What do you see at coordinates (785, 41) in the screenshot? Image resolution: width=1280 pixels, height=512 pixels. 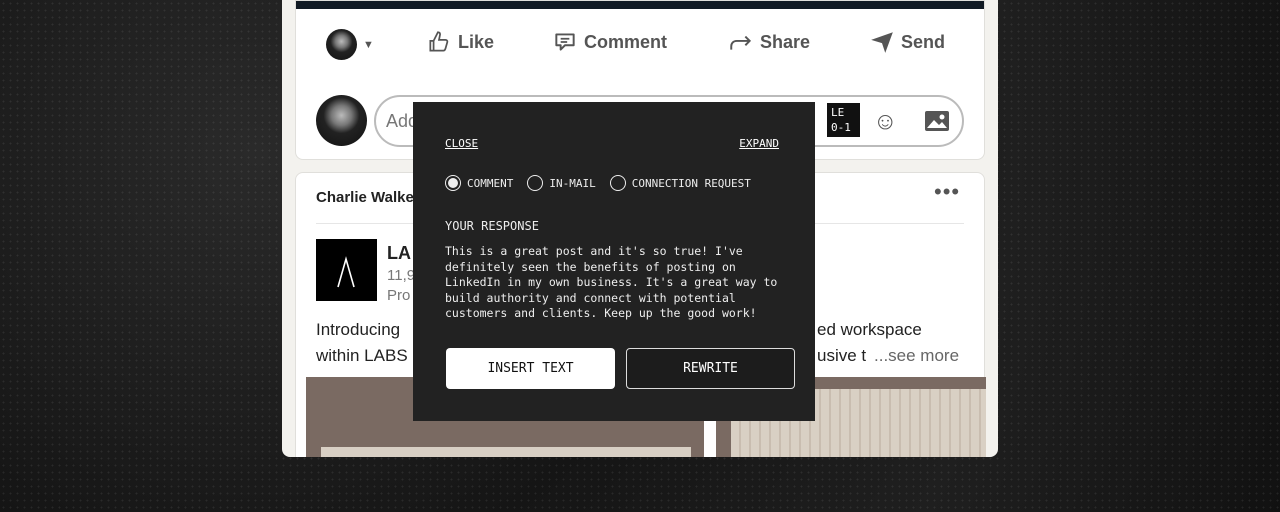 I see `share-label: Share` at bounding box center [785, 41].